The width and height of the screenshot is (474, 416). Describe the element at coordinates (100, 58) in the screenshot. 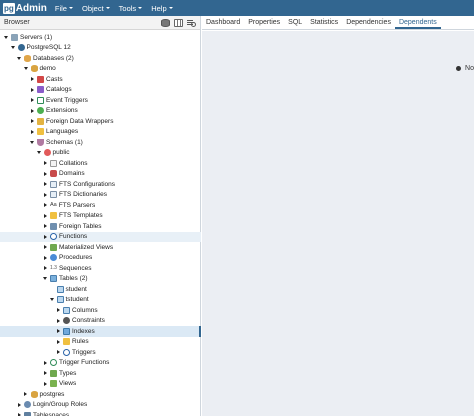

I see `tree-node-databases-2: Databases (2)` at that location.